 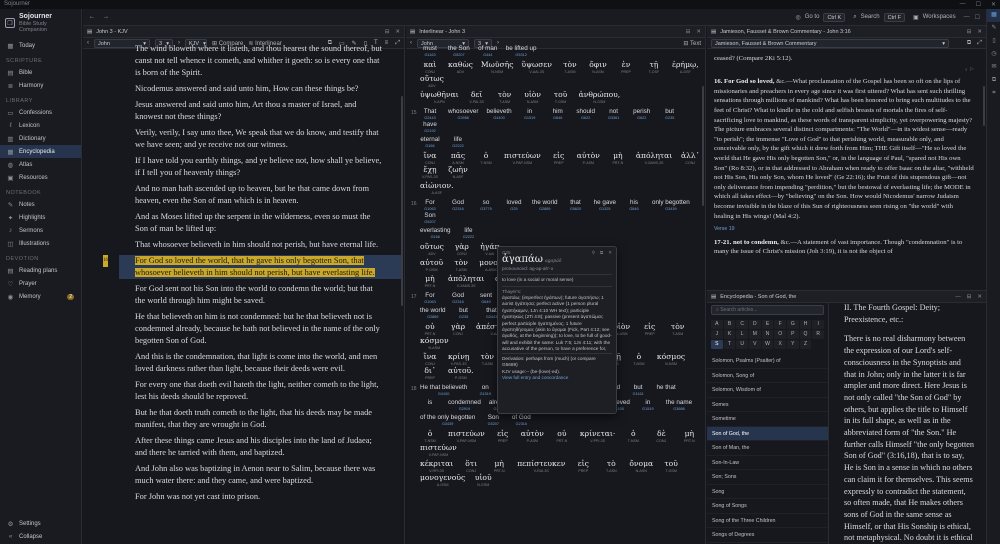 What do you see at coordinates (464, 409) in the screenshot?
I see `strongs-number: G2919` at bounding box center [464, 409].